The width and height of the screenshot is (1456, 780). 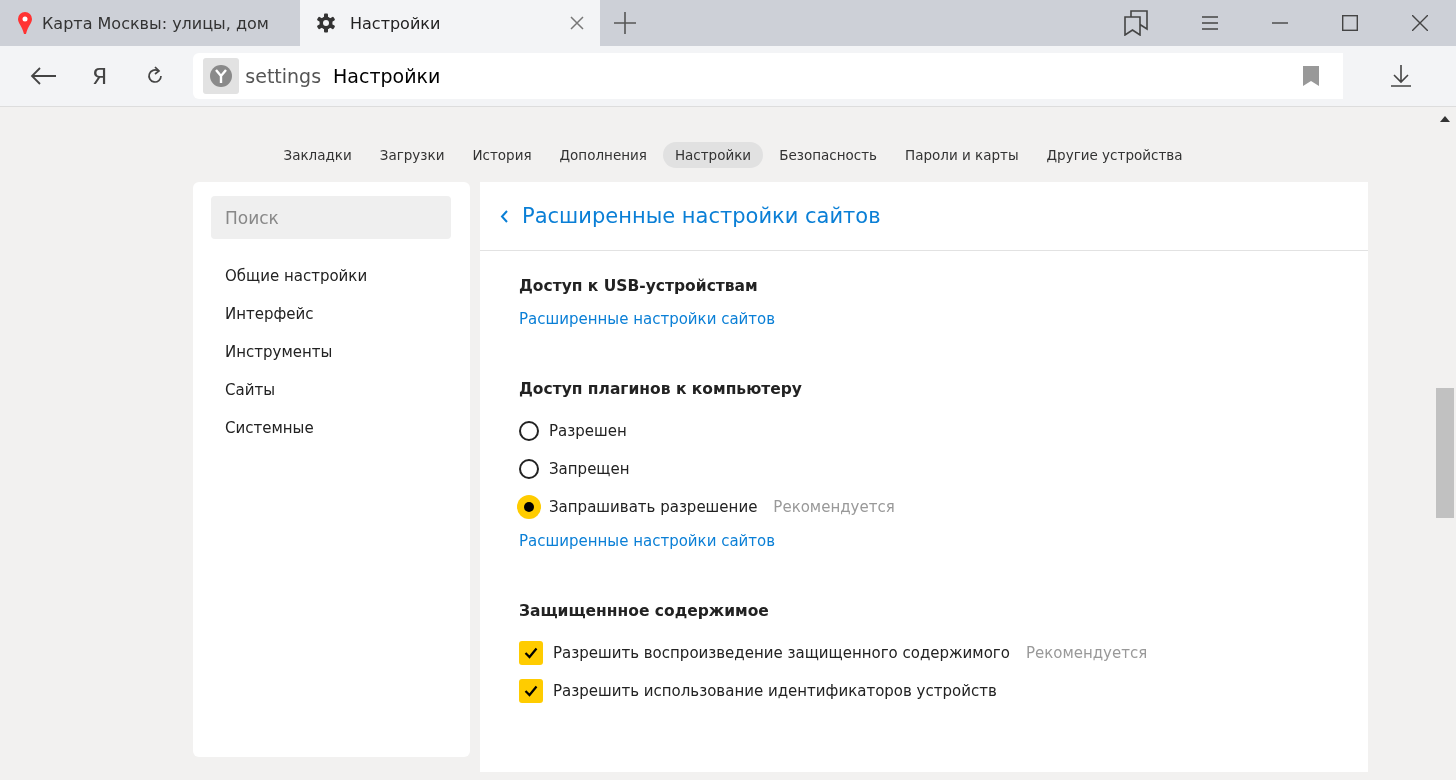 What do you see at coordinates (25, 23) in the screenshot?
I see `map-pin-icon` at bounding box center [25, 23].